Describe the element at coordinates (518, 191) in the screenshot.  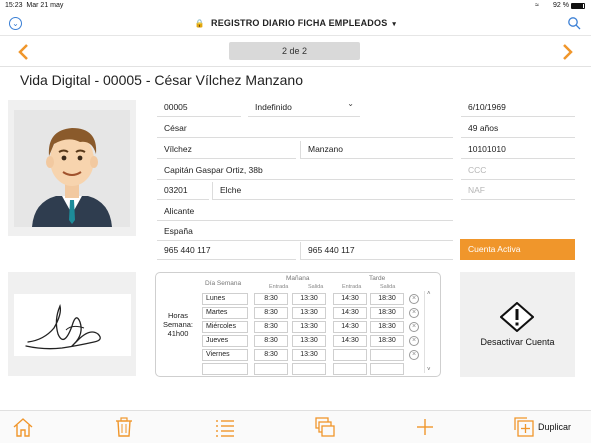
I see `naf-field: NAF` at that location.